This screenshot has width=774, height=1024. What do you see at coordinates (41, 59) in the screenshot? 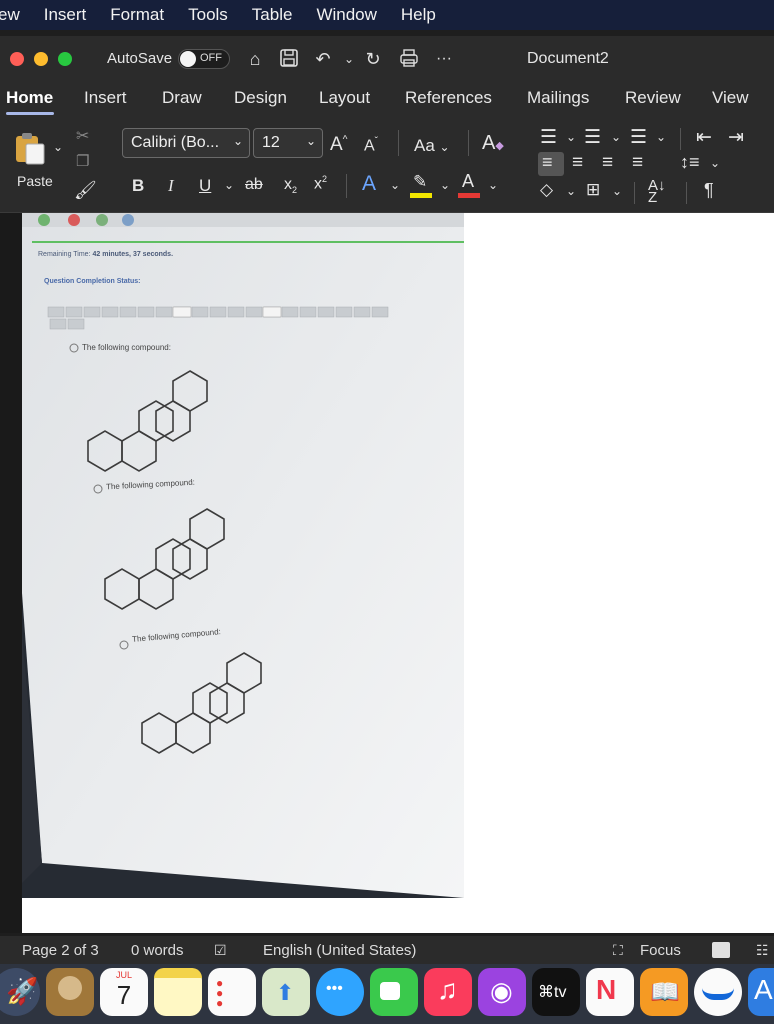
I see `minimize-window-button` at bounding box center [41, 59].